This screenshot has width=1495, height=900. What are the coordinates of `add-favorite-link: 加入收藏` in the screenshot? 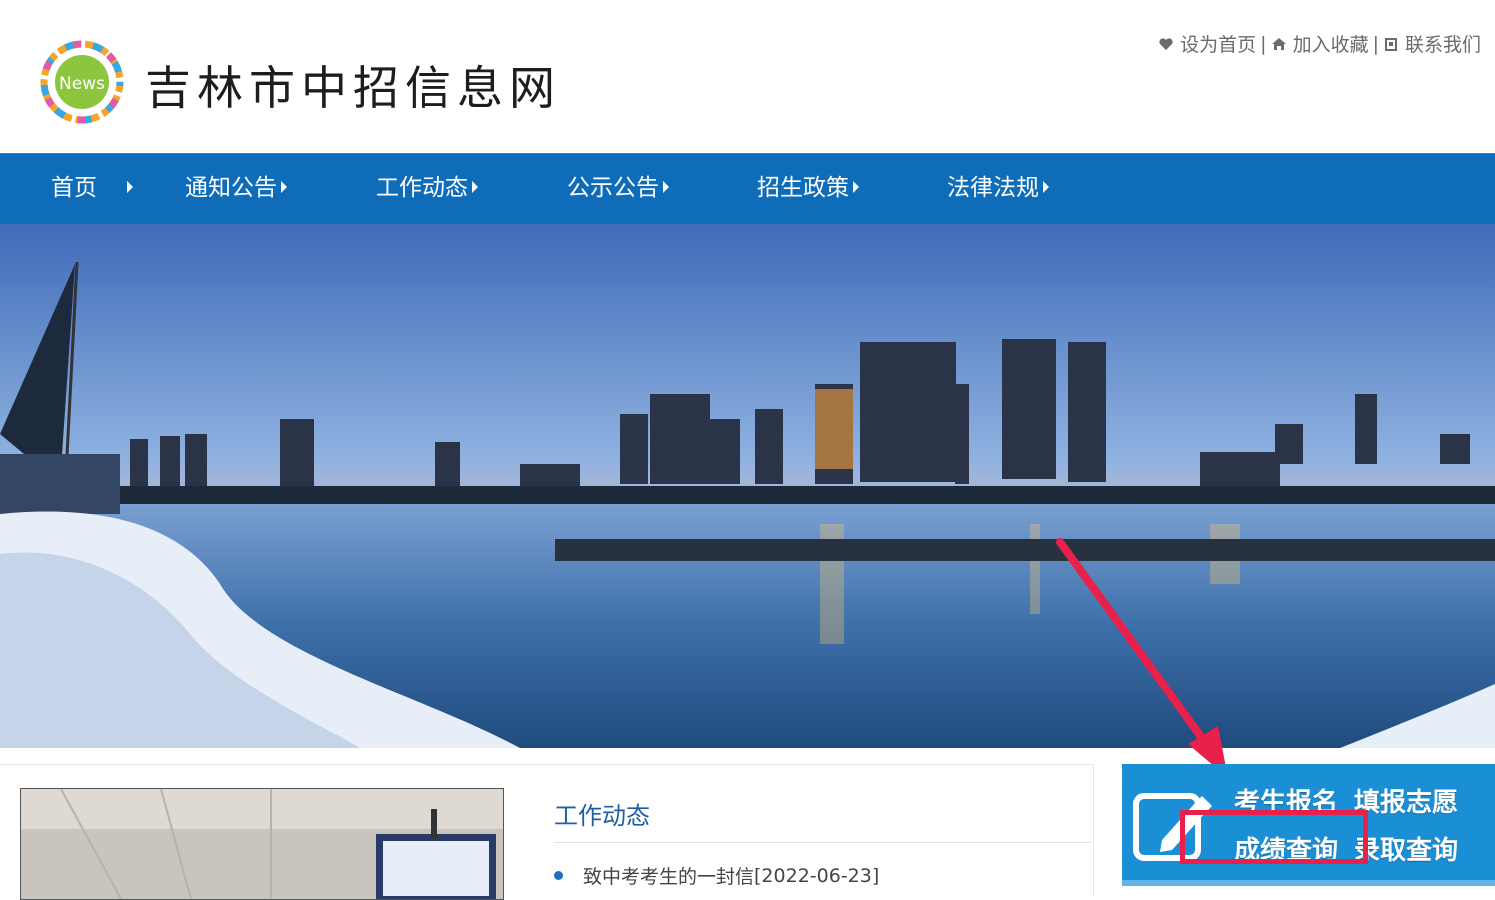 It's located at (1320, 43).